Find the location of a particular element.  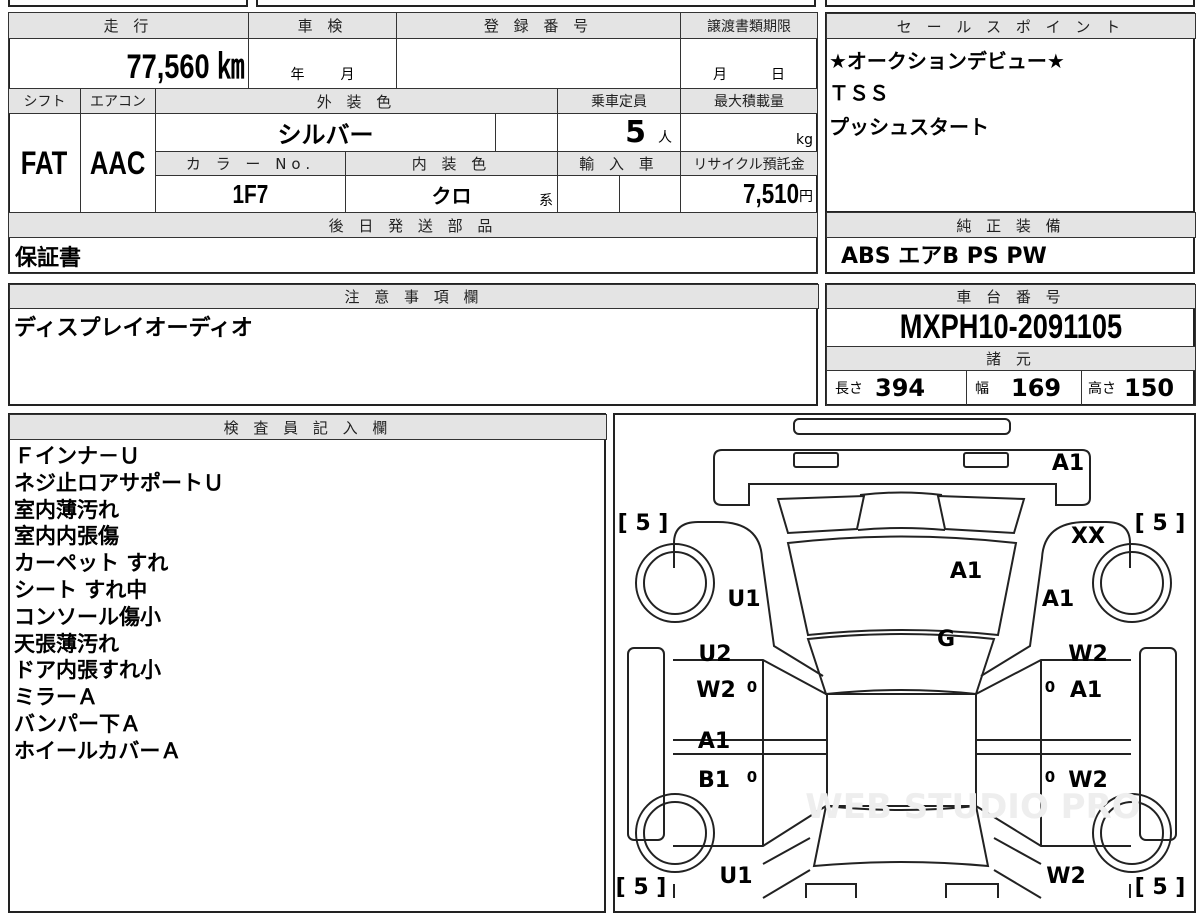

sales-points-header: セ ー ル ス ポ イ ン ト is located at coordinates (1011, 26).